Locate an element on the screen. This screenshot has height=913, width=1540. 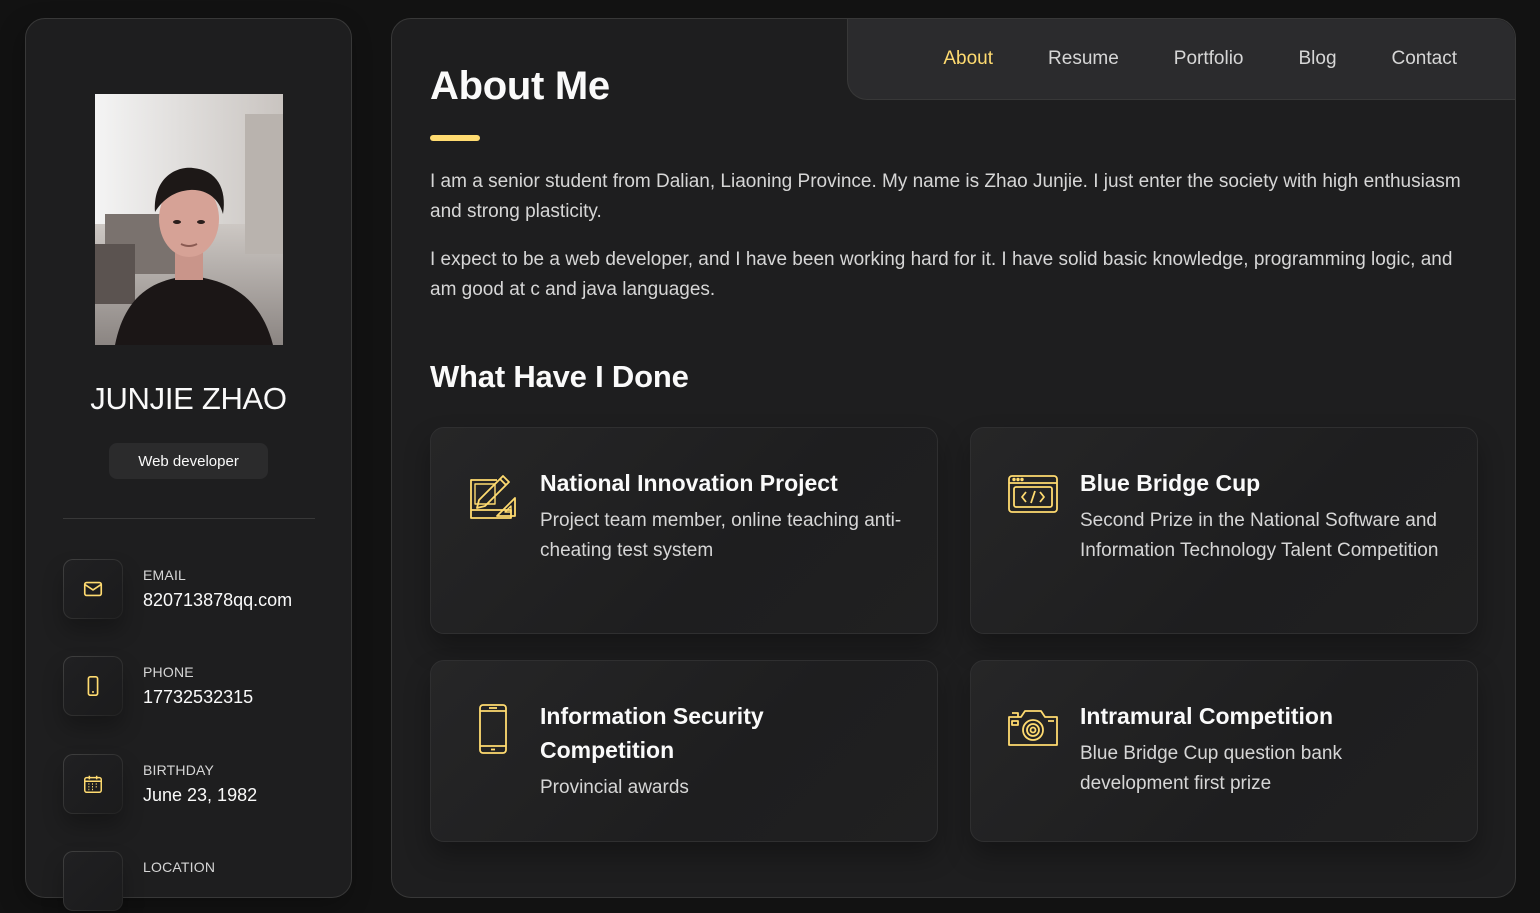
calendar-icon is located at coordinates (93, 784).